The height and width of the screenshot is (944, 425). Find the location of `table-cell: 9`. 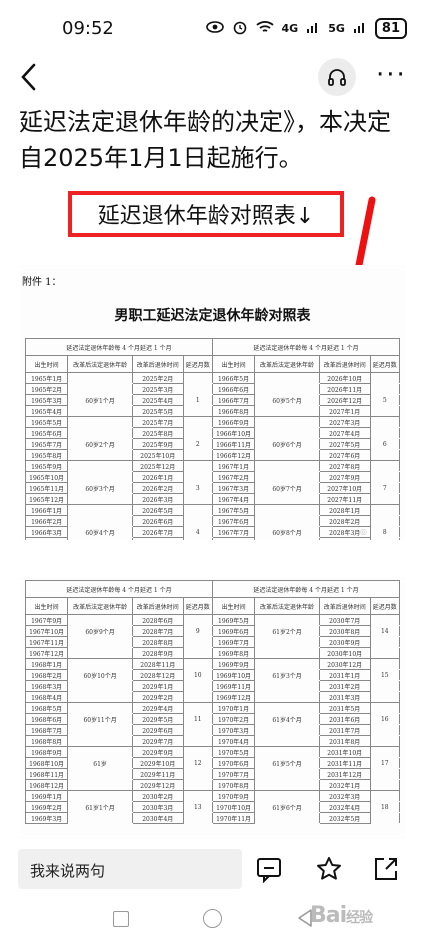

table-cell: 9 is located at coordinates (197, 631).